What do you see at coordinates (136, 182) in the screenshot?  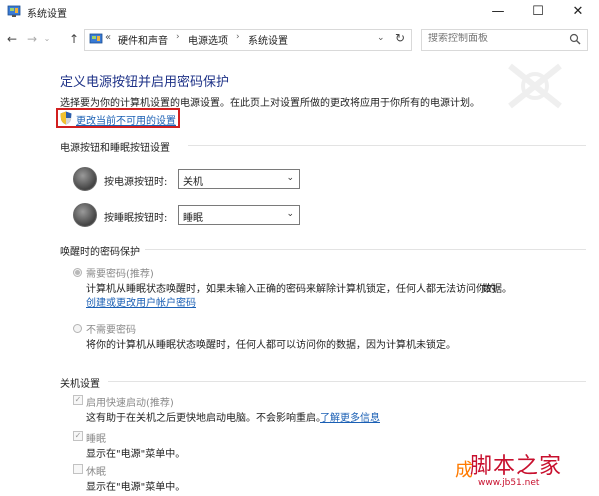 I see `power-button-label: 按电源按钮时:` at bounding box center [136, 182].